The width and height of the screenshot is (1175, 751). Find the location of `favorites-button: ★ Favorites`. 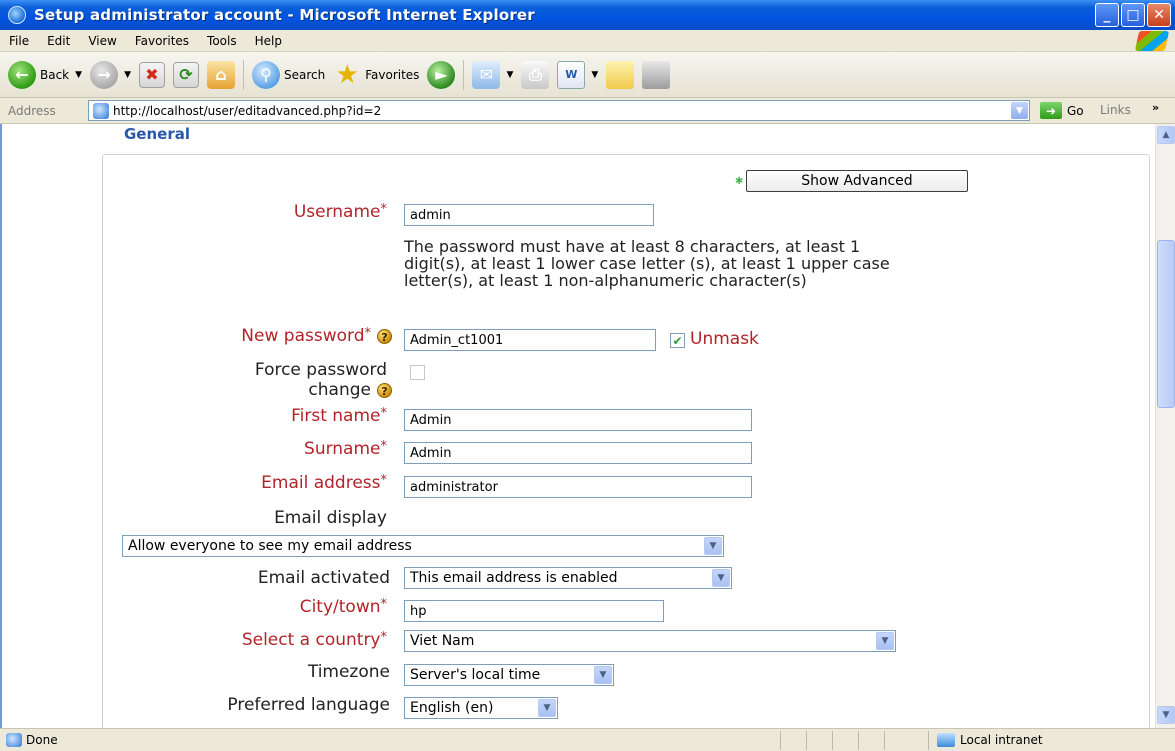

favorites-button: ★ Favorites is located at coordinates (376, 75).